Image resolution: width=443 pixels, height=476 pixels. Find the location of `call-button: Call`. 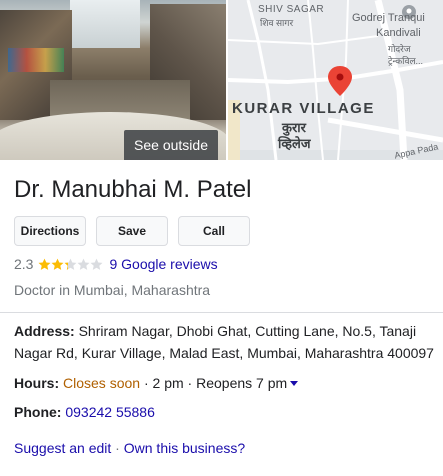

call-button: Call is located at coordinates (214, 231).